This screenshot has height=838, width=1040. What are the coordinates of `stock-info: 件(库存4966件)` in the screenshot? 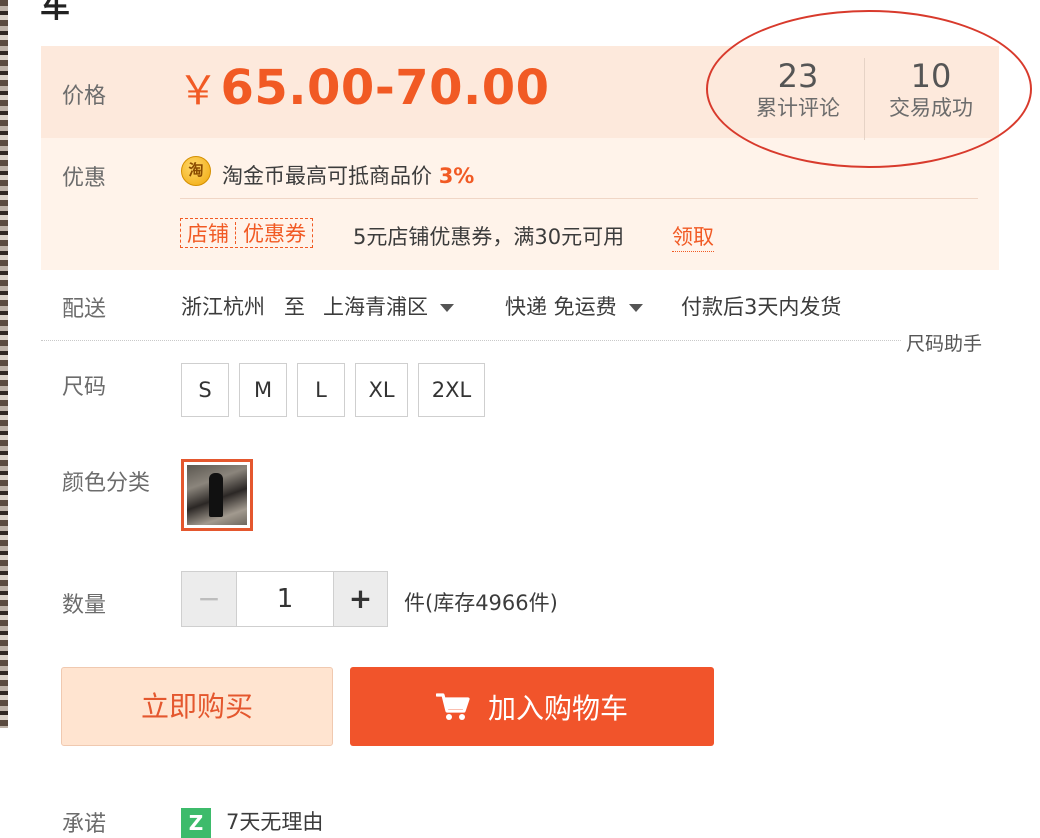 It's located at (481, 603).